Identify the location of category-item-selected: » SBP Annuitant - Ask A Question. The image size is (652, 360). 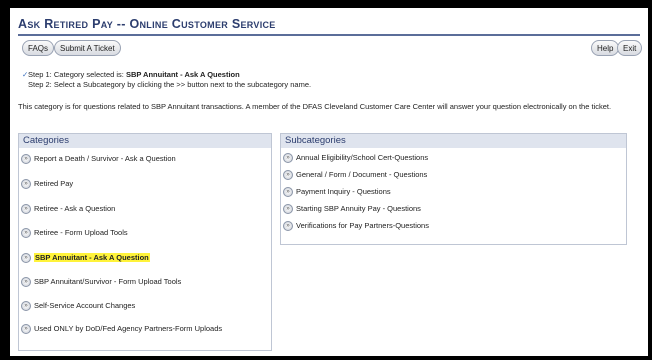
(85, 258).